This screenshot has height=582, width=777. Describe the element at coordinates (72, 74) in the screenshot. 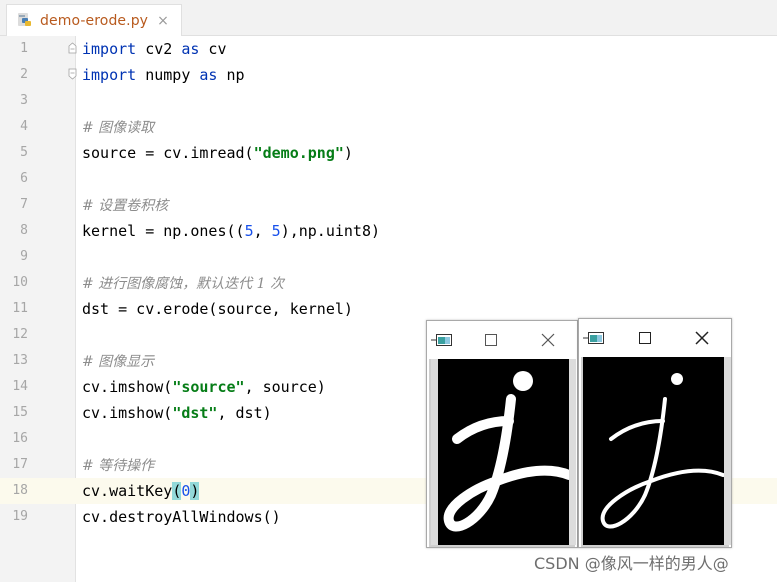

I see `fold-close-icon` at that location.